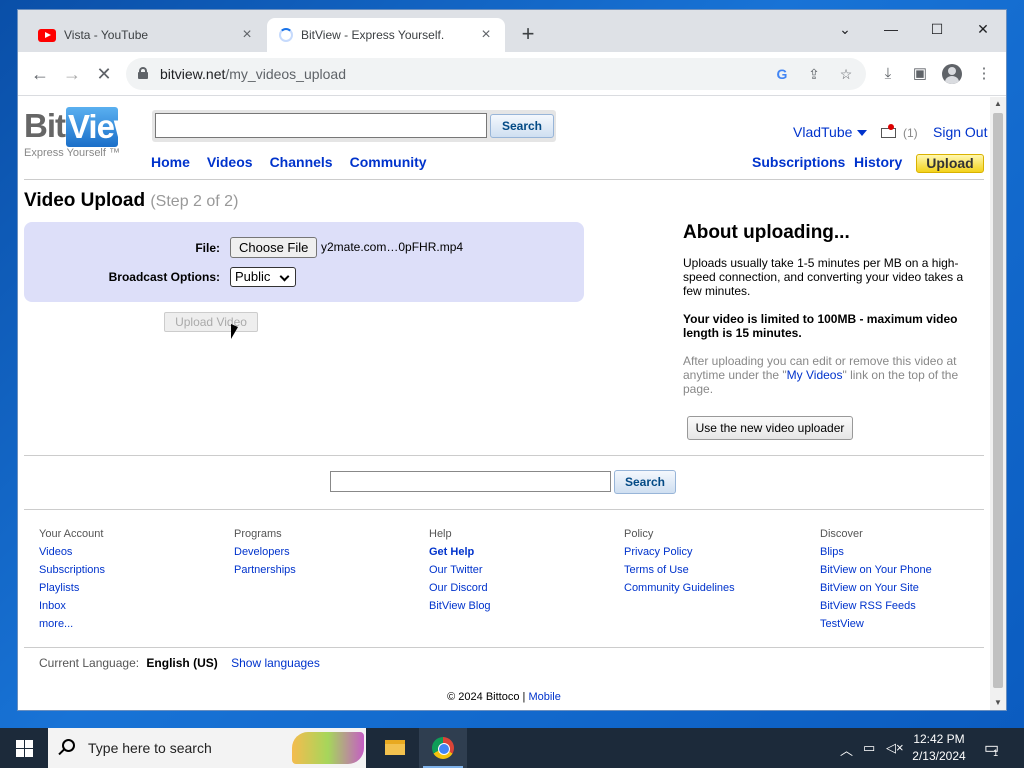 This screenshot has height=768, width=1024. What do you see at coordinates (230, 162) in the screenshot?
I see `nav-videos: Videos` at bounding box center [230, 162].